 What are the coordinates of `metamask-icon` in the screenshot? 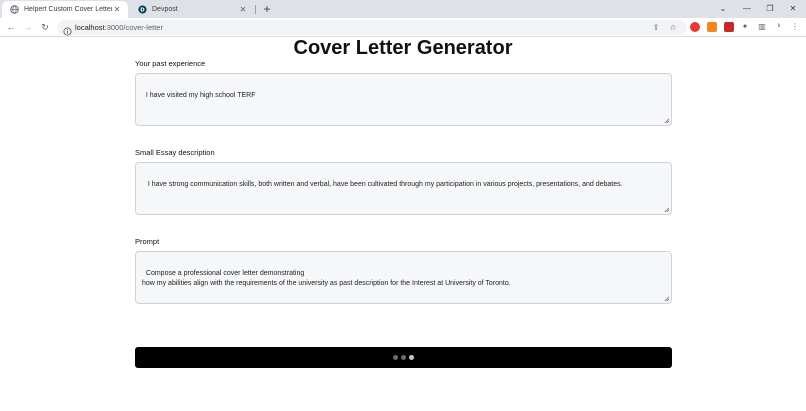 It's located at (712, 27).